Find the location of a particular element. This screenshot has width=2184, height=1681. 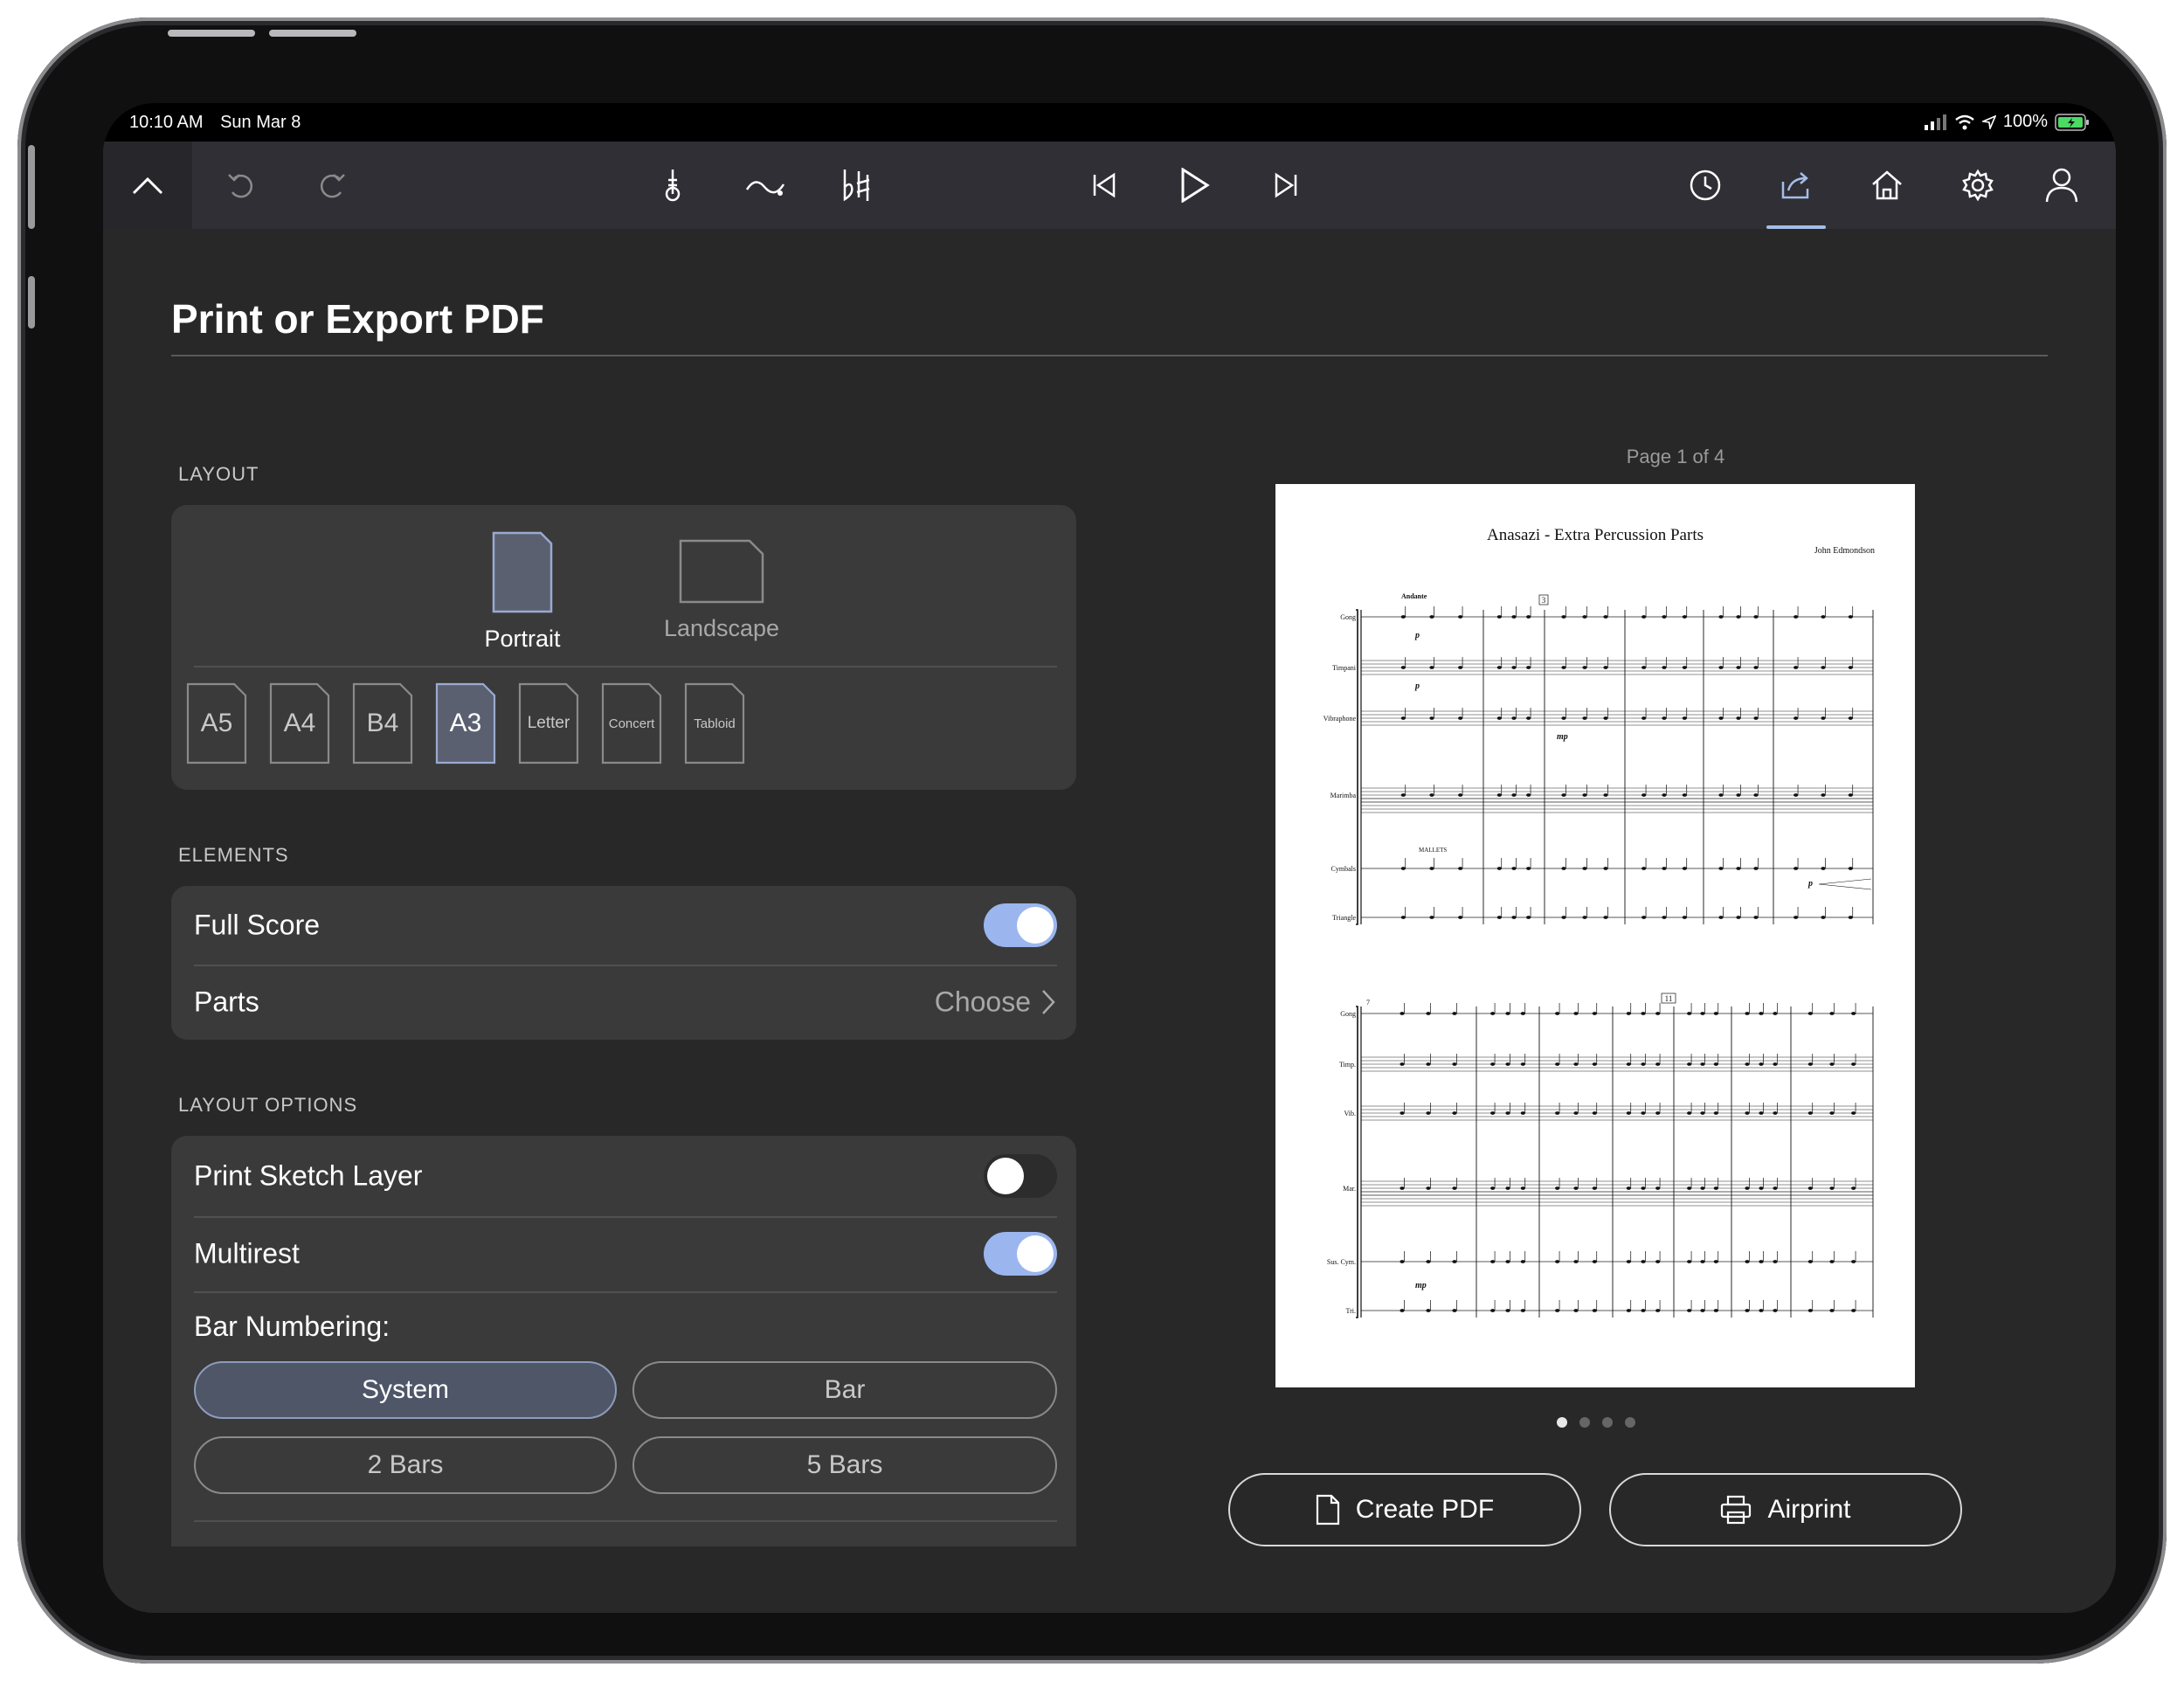

skip-back-button is located at coordinates (1104, 185).